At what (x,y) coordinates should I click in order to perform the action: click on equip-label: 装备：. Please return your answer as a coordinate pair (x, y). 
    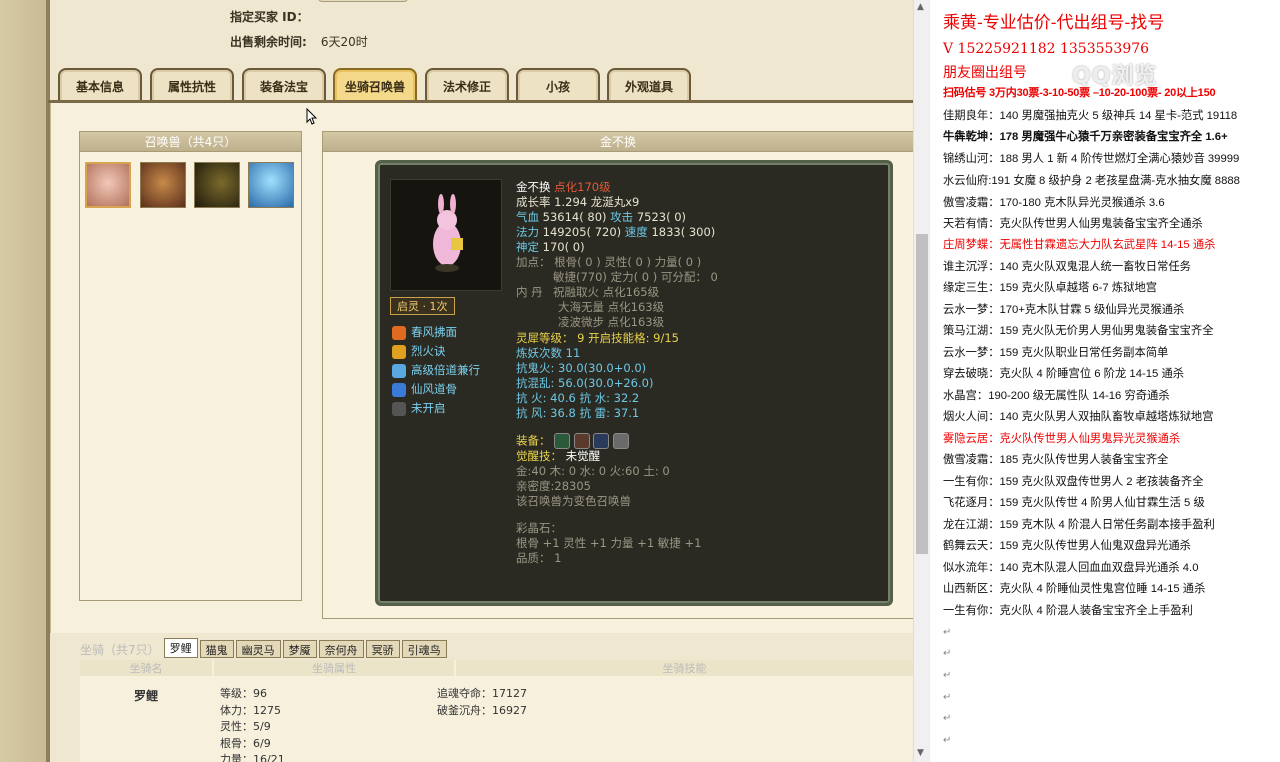
    Looking at the image, I should click on (533, 440).